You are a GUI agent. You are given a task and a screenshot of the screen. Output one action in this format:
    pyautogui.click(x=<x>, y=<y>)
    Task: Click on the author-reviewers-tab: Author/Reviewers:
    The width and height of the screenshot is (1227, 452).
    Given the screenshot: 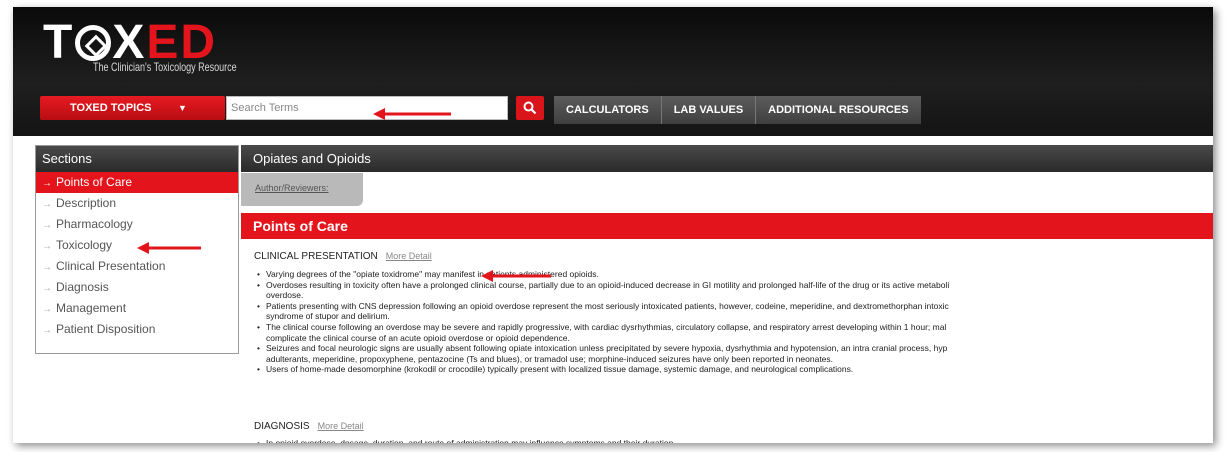 What is the action you would take?
    pyautogui.click(x=302, y=189)
    